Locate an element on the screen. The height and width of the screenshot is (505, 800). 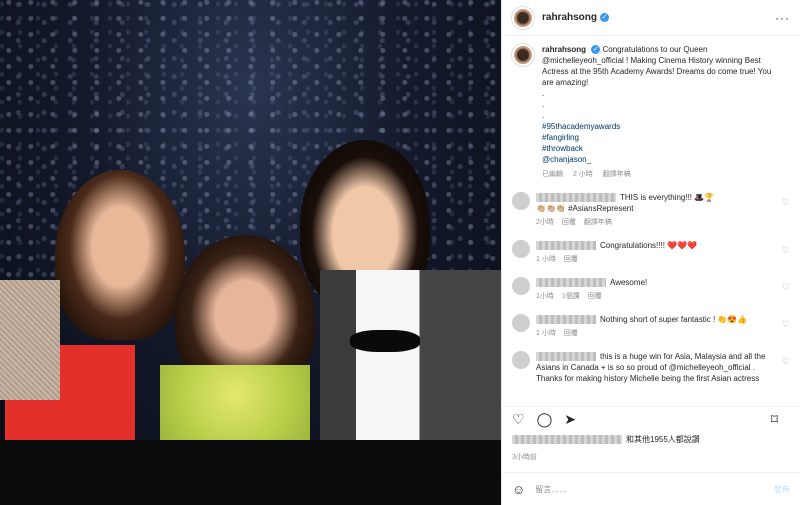
avatar is located at coordinates (523, 17).